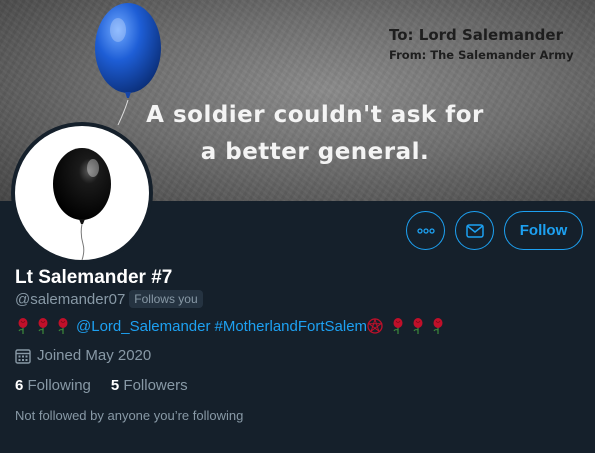 Image resolution: width=595 pixels, height=453 pixels. I want to click on display-name: Lt Salemander #7, so click(94, 277).